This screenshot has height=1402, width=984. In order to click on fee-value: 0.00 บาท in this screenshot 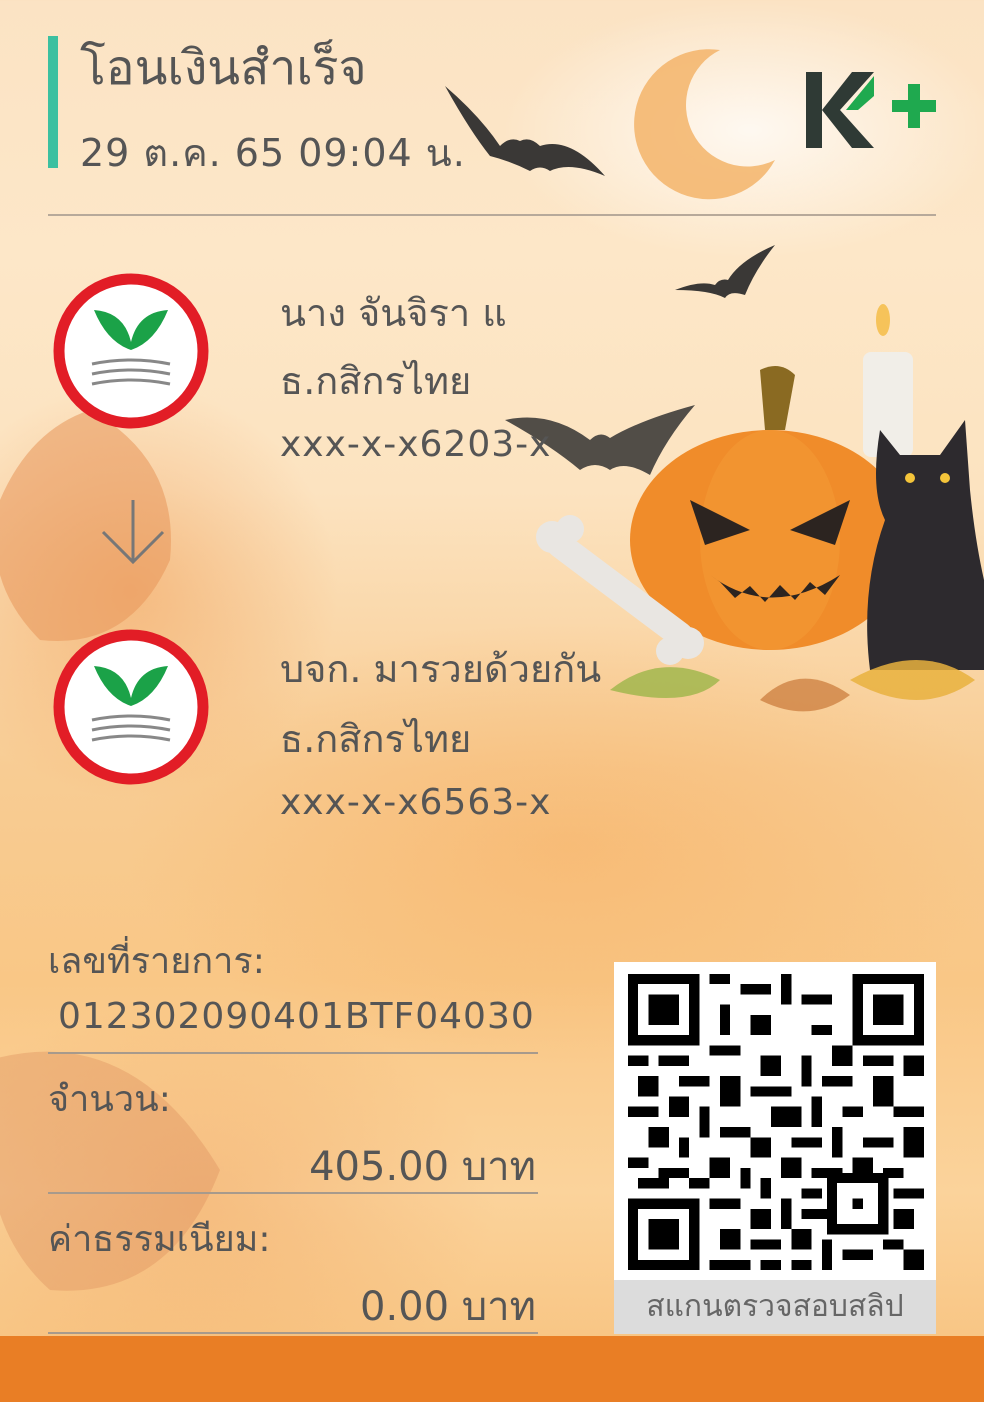, I will do `click(448, 1307)`.